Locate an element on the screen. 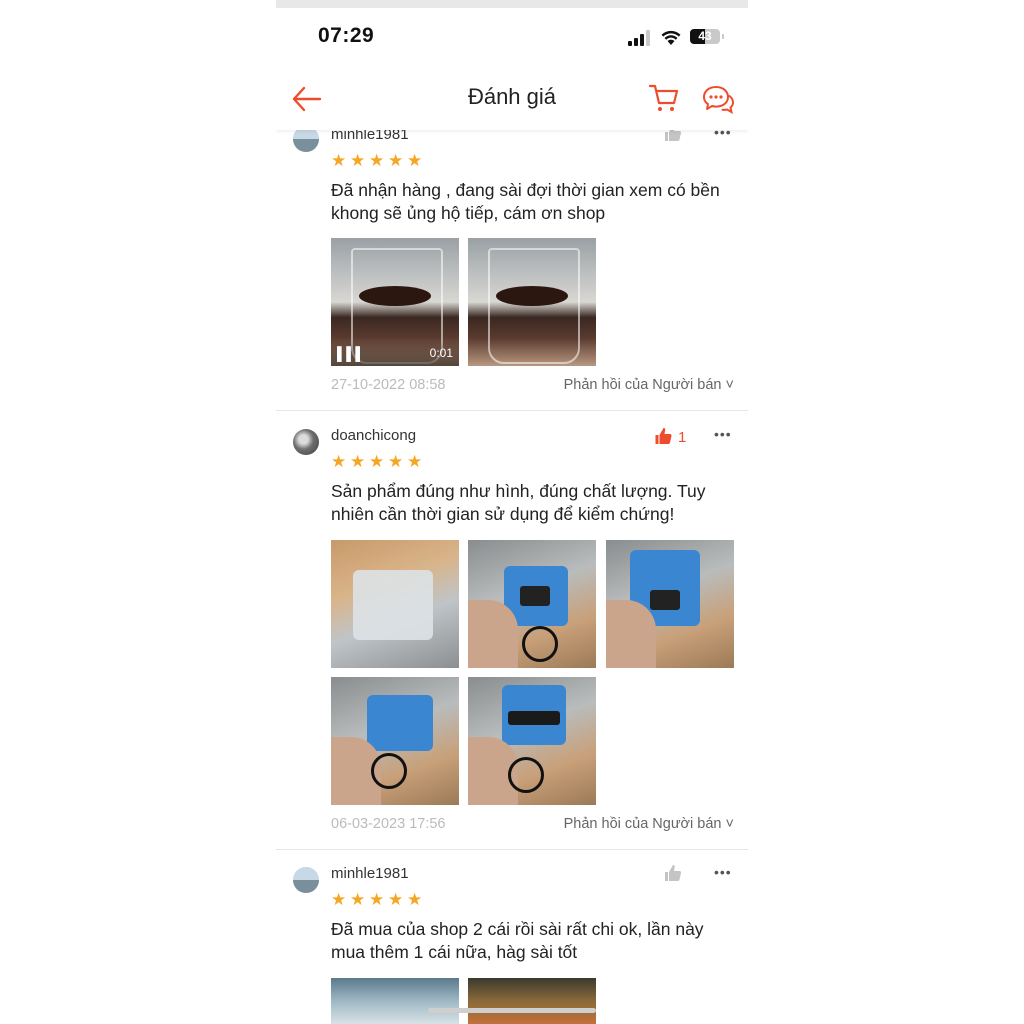 The image size is (1024, 1024). like-count: 1 is located at coordinates (682, 437).